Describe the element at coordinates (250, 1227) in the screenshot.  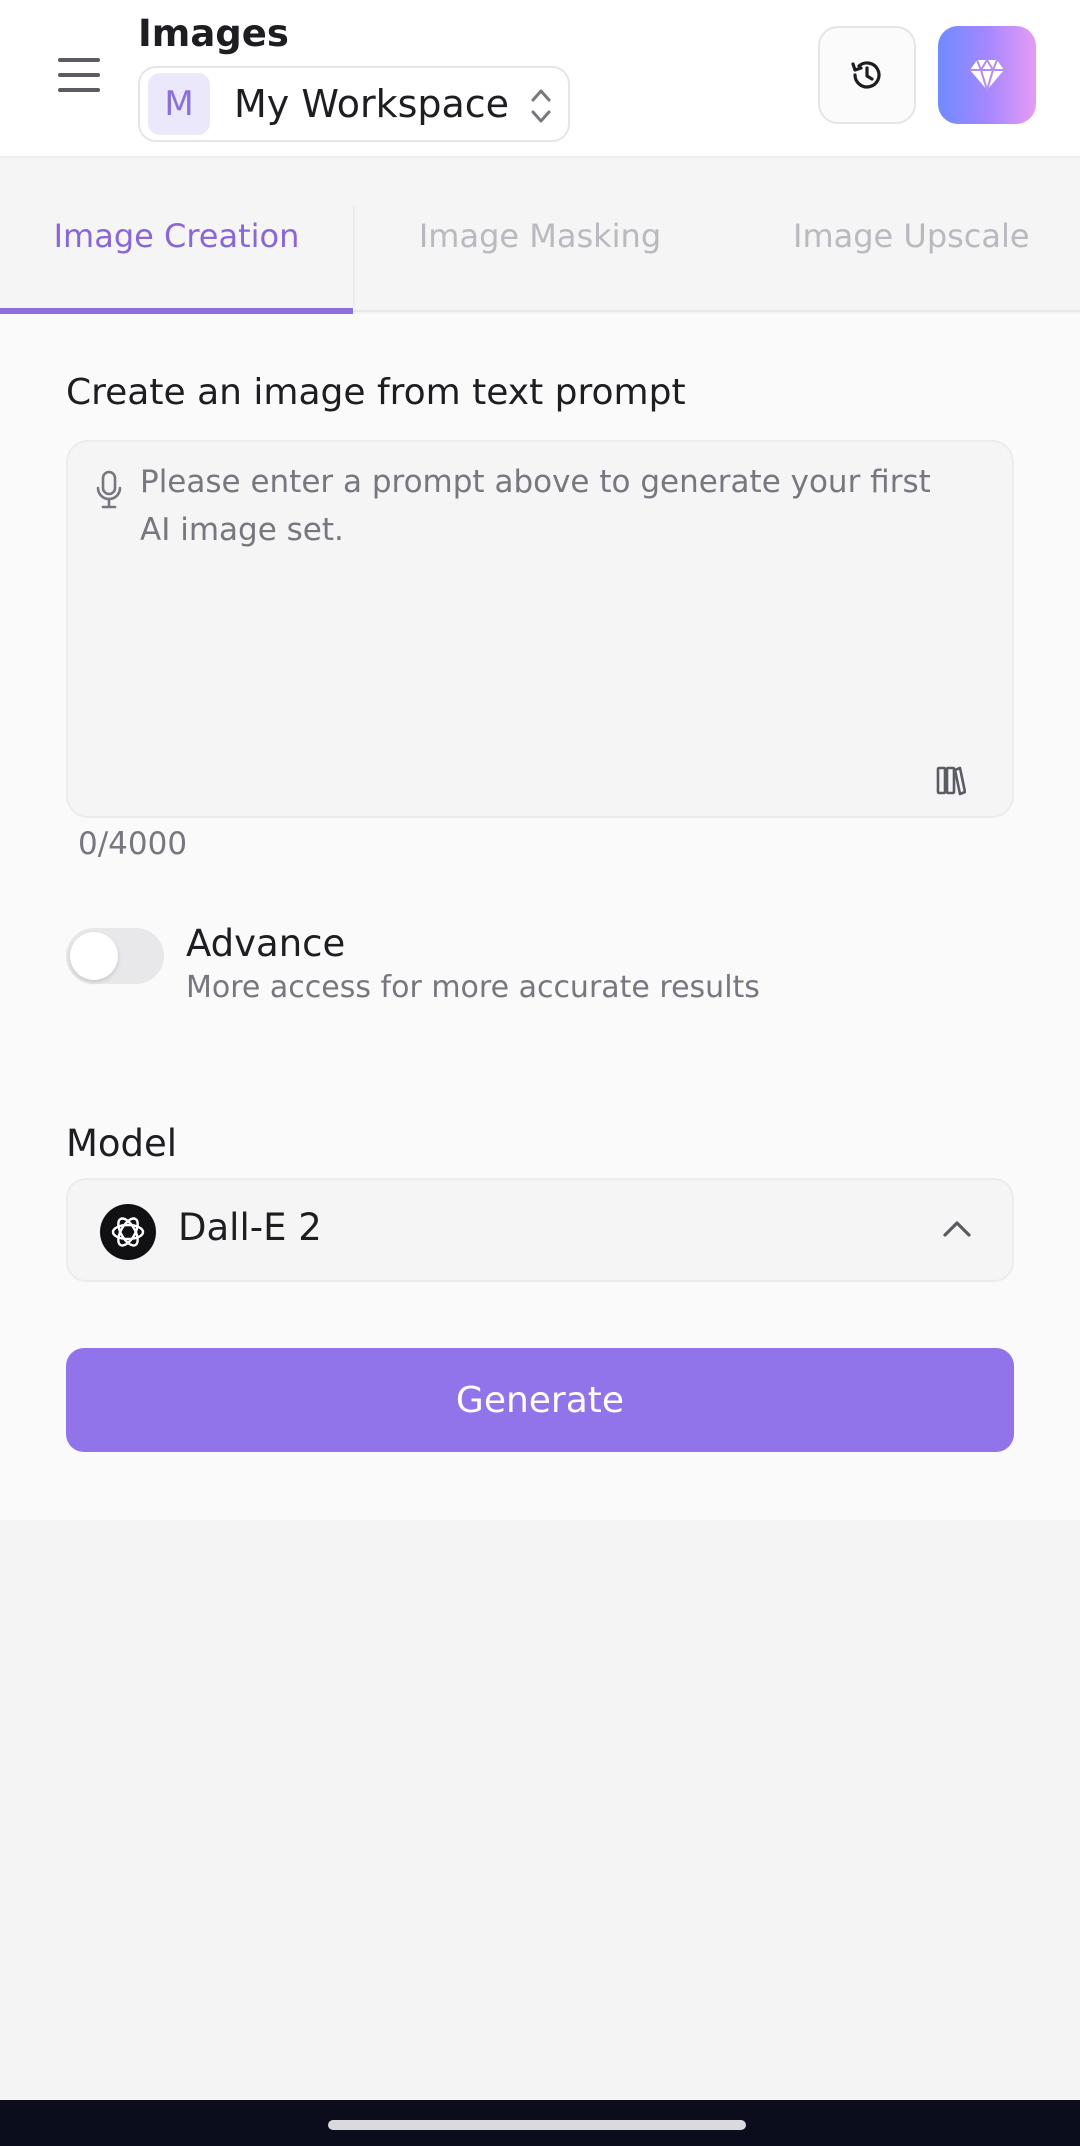
I see `selected-model: Dall-E 2` at that location.